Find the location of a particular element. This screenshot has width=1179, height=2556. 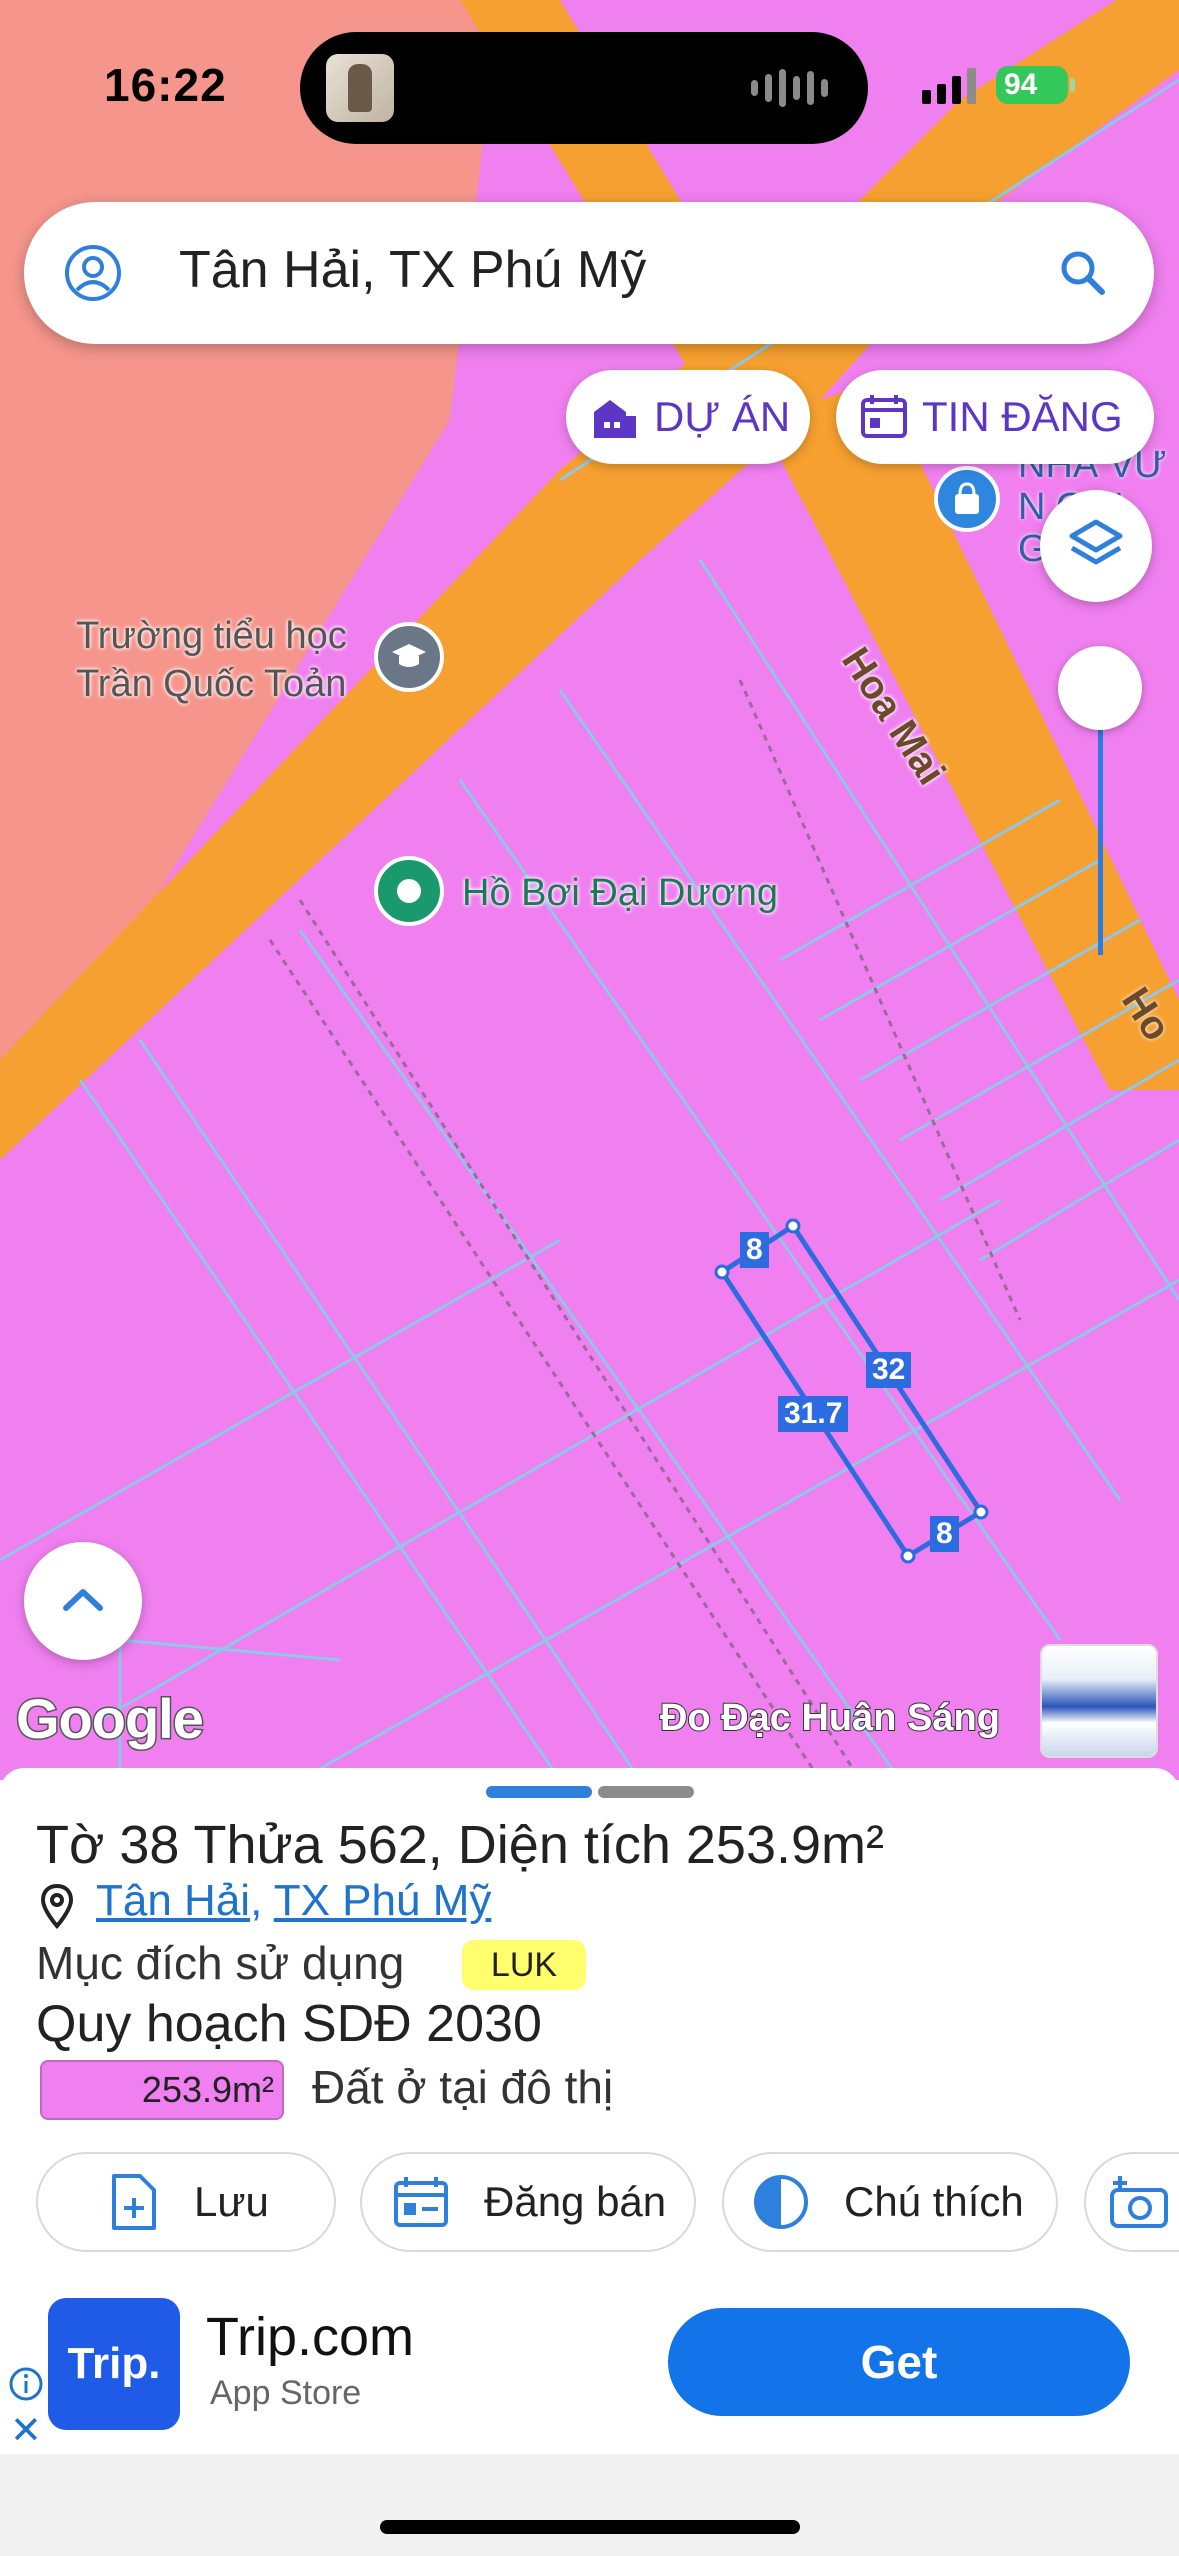

land-use-purpose-label: Mục đích sử dụng is located at coordinates (220, 1963).